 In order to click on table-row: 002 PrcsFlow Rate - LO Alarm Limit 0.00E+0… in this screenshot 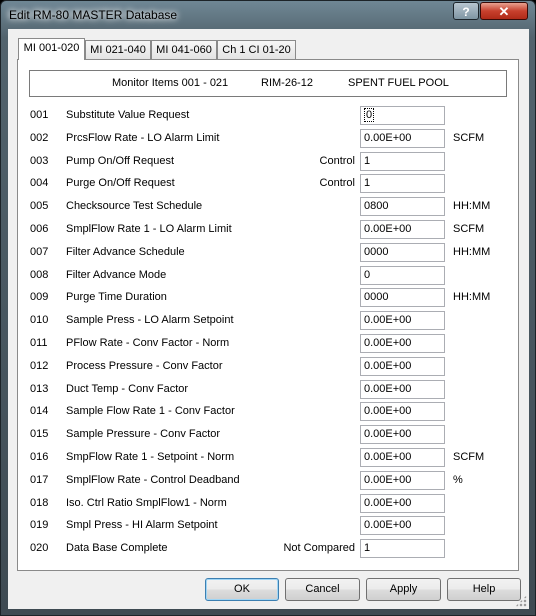, I will do `click(268, 138)`.